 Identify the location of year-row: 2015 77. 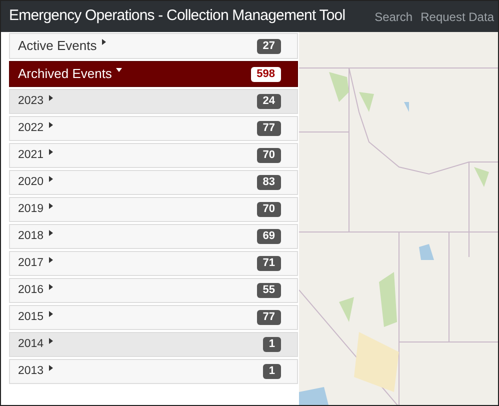
(153, 317).